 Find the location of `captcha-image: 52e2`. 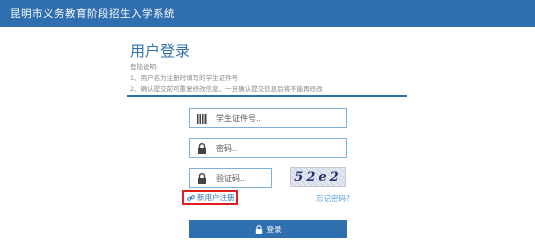

captcha-image: 52e2 is located at coordinates (318, 177).